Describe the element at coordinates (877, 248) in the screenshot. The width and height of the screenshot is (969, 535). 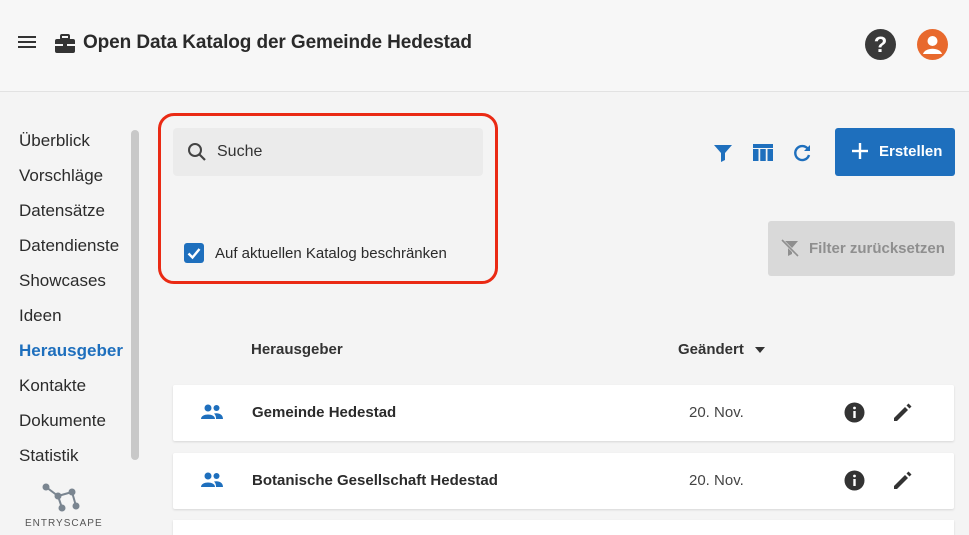
I see `reset-filter-label: Filter zurücksetzen` at that location.